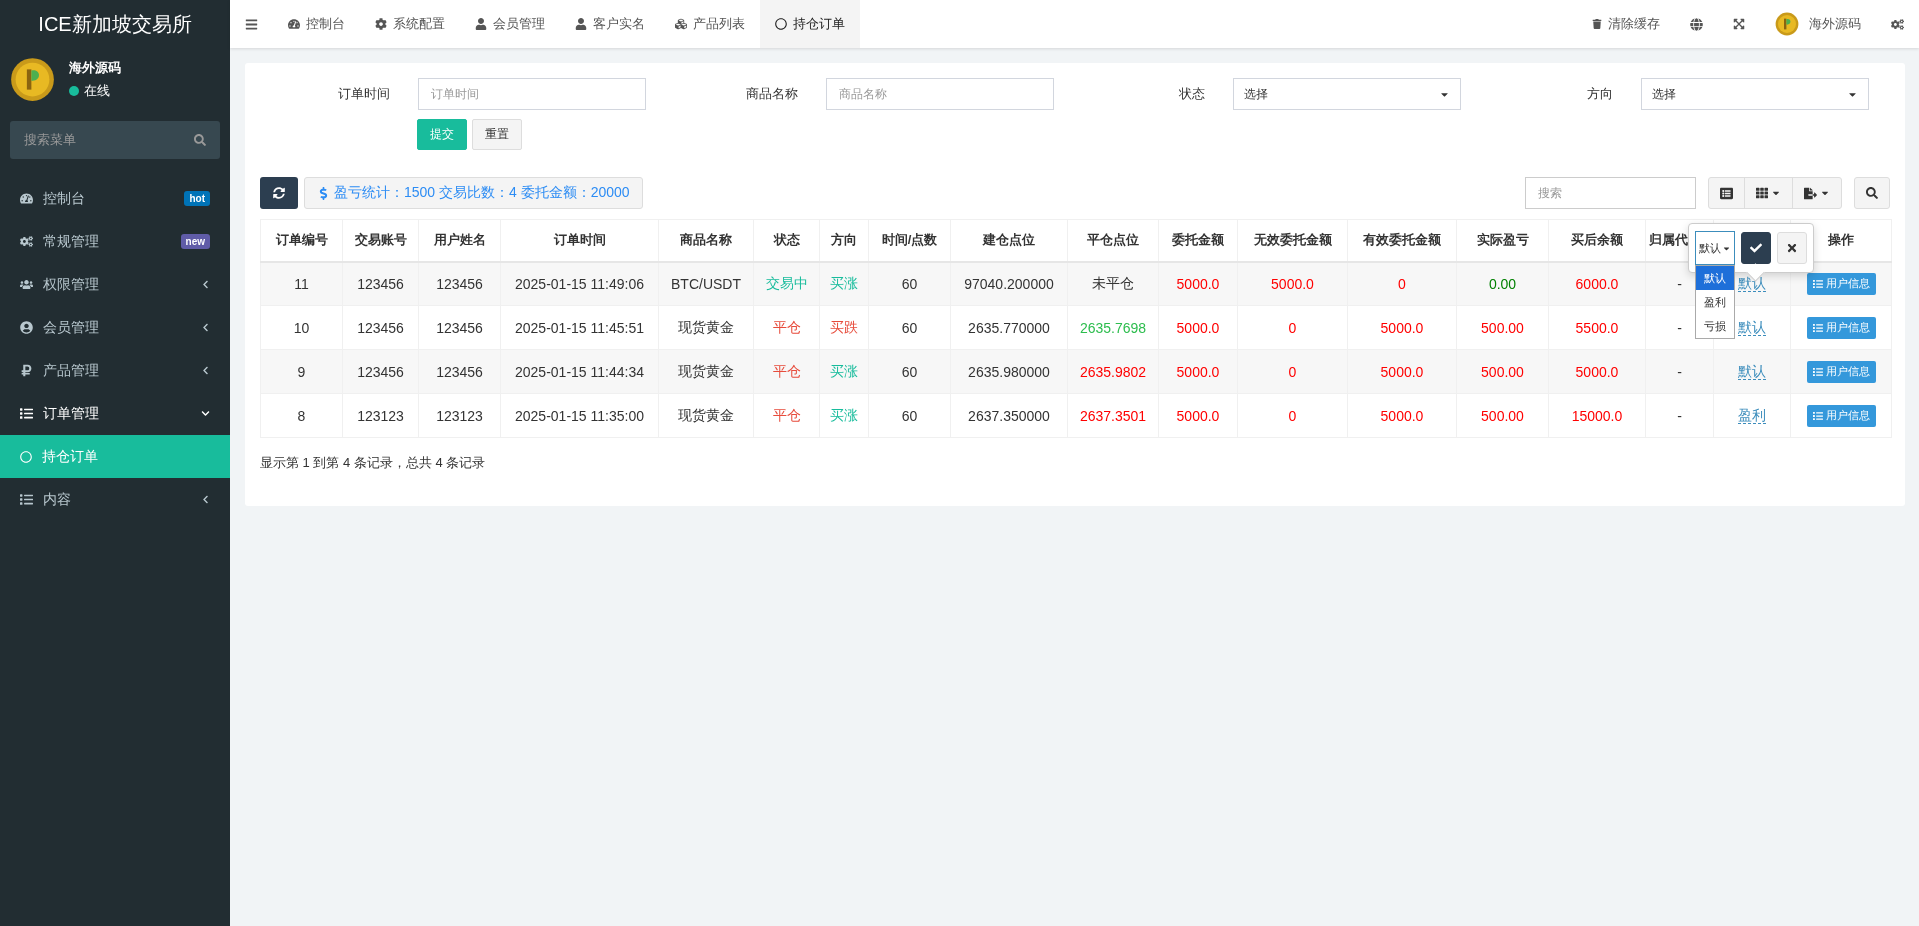 This screenshot has width=1919, height=926. I want to click on refresh-button, so click(279, 193).